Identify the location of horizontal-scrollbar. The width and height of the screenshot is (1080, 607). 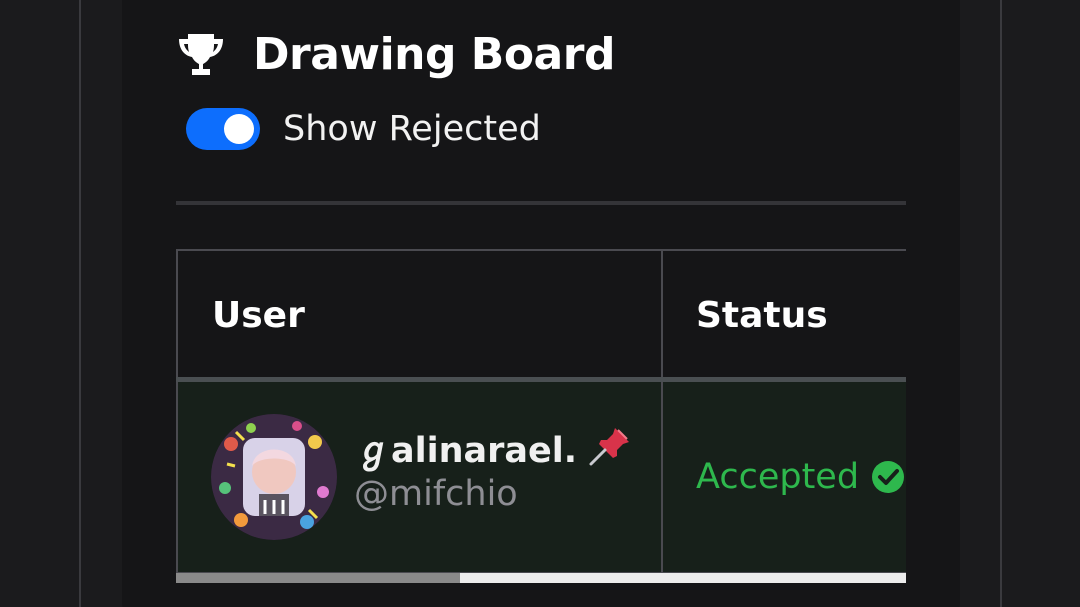
(541, 578).